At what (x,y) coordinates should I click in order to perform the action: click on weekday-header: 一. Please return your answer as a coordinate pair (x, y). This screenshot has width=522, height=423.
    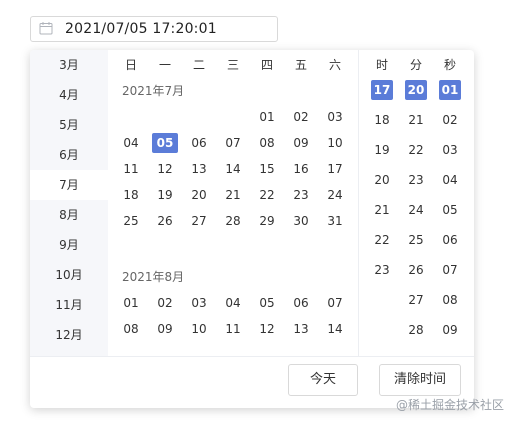
    Looking at the image, I should click on (164, 65).